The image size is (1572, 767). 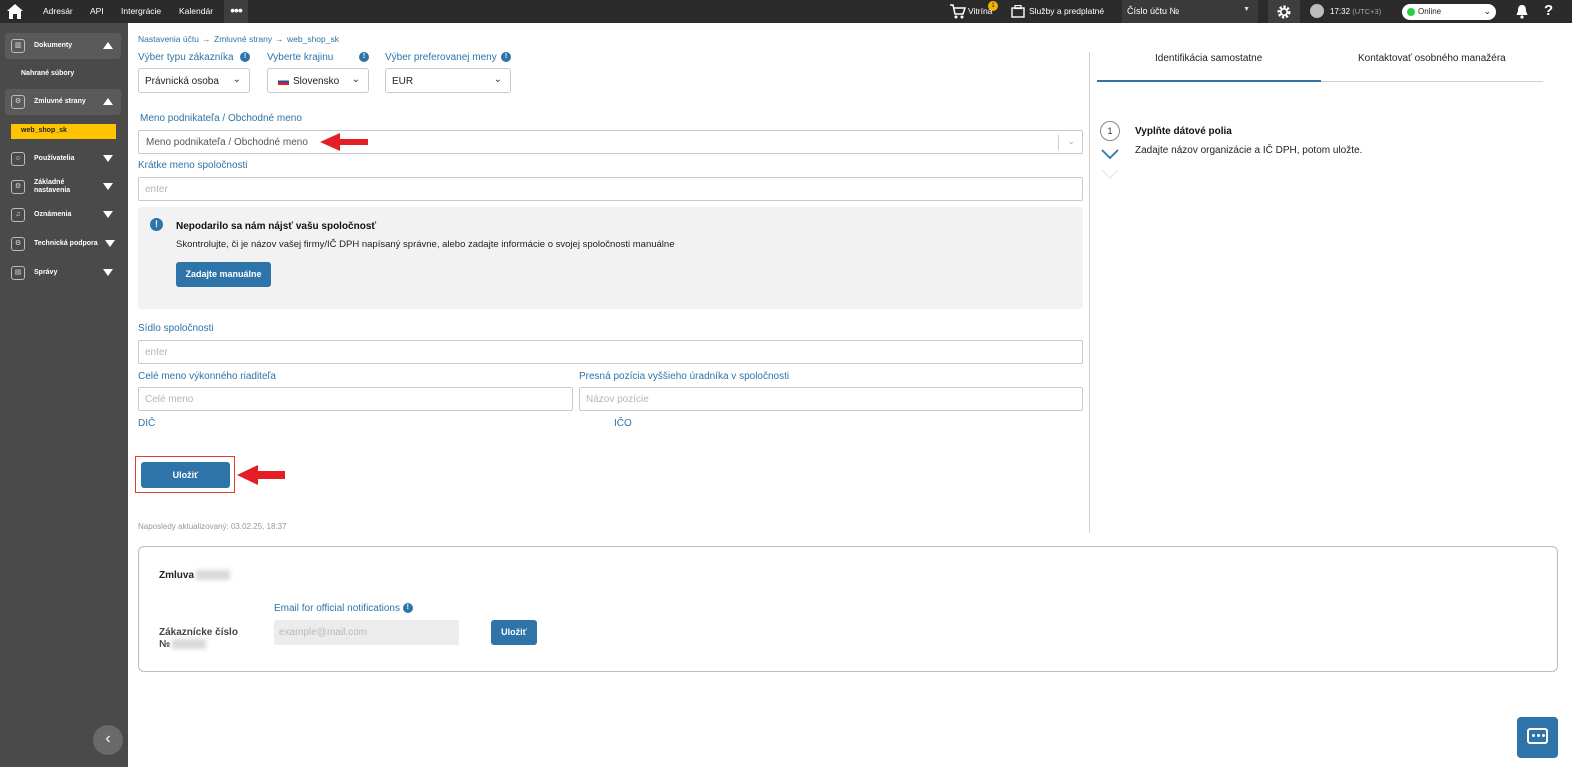 What do you see at coordinates (1066, 11) in the screenshot?
I see `nav-services: Služby a predplatné` at bounding box center [1066, 11].